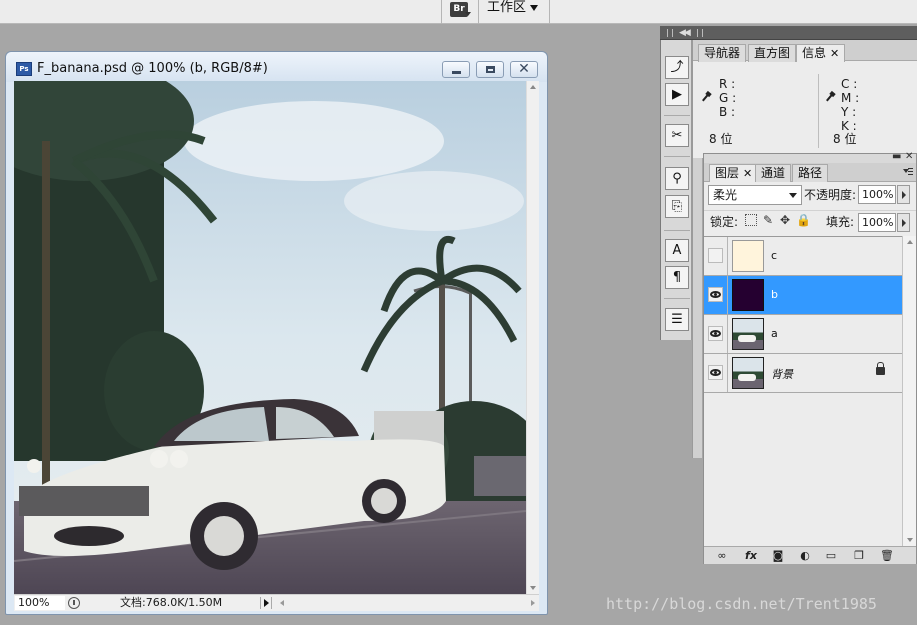 The image size is (917, 625). Describe the element at coordinates (533, 603) in the screenshot. I see `scroll-right-icon` at that location.